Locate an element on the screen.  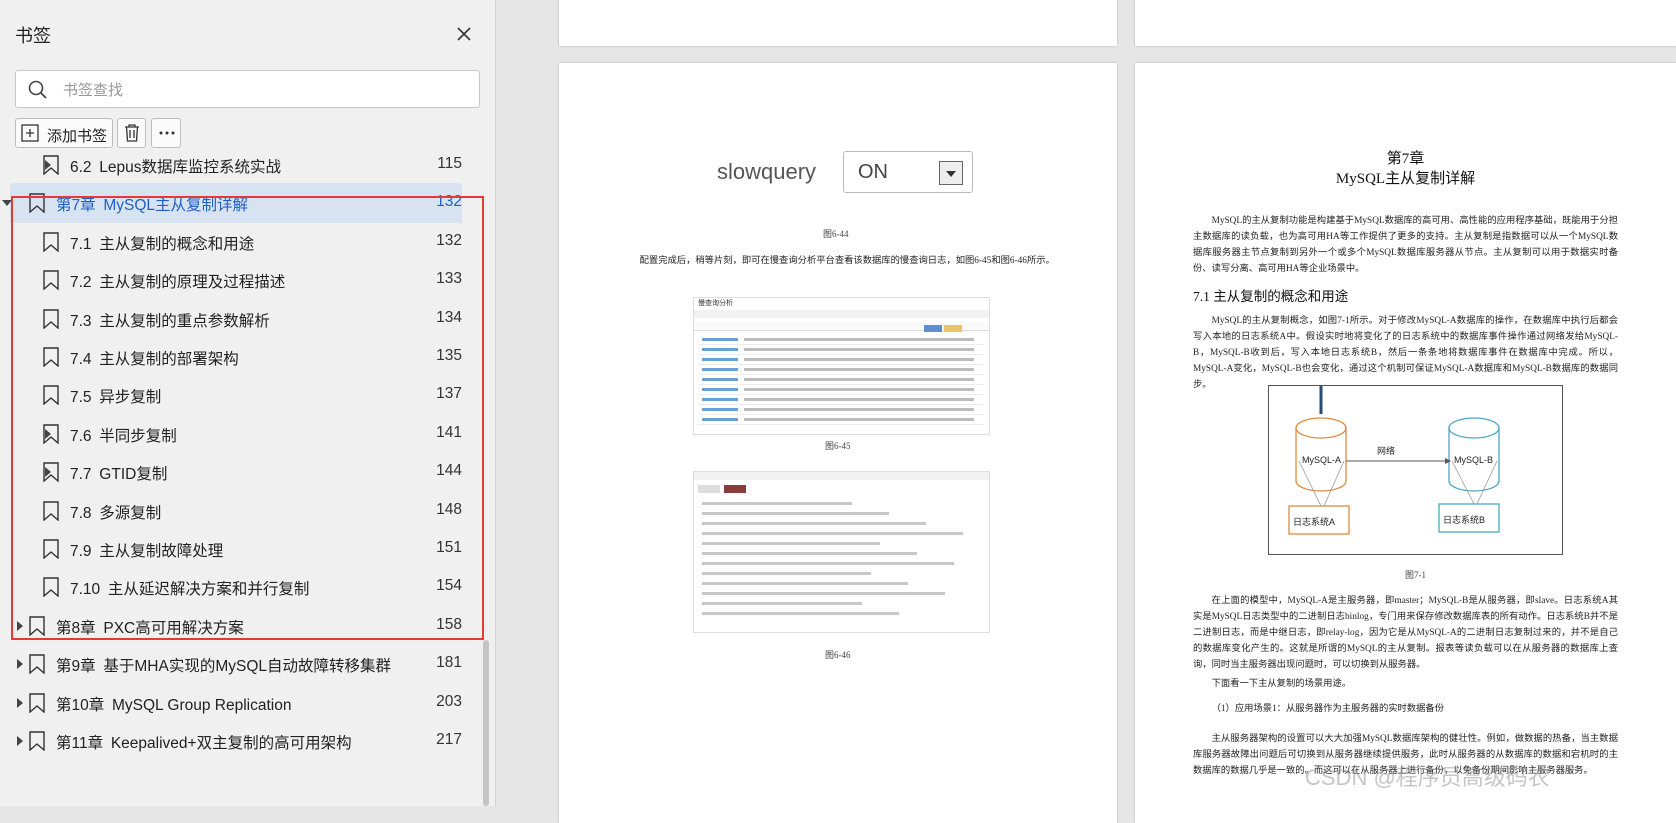
bookmark-page-number: 115 is located at coordinates (449, 163).